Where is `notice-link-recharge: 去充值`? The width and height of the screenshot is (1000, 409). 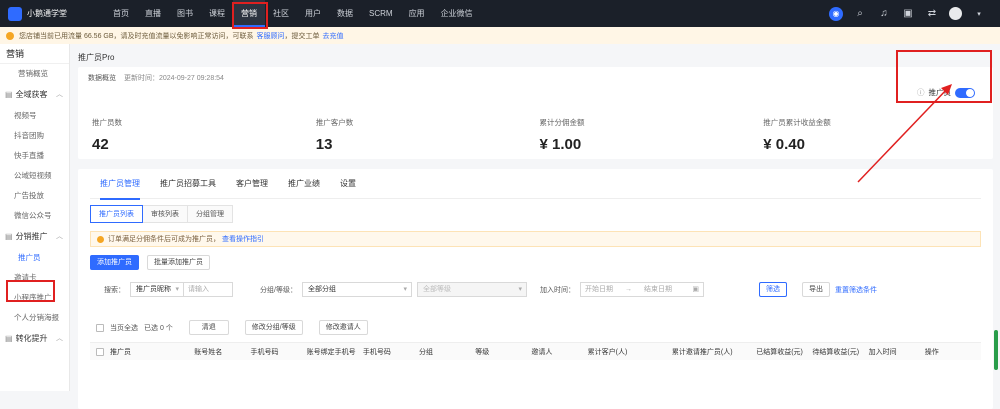 notice-link-recharge: 去充值 is located at coordinates (333, 36).